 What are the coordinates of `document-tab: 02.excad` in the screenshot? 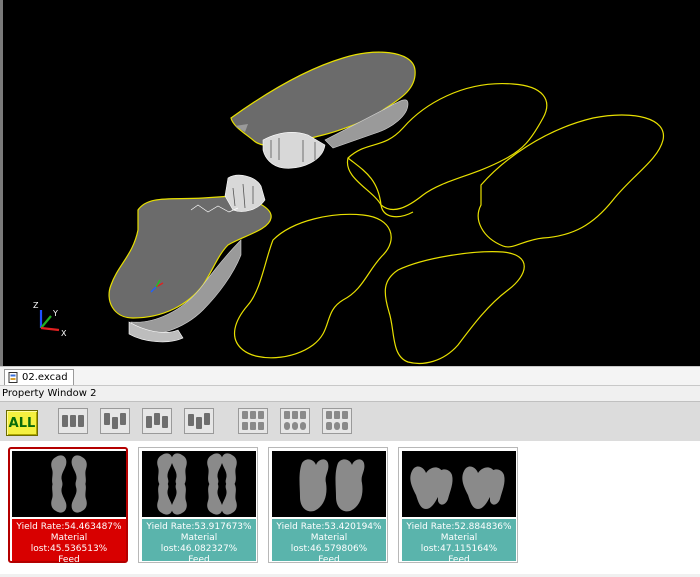 It's located at (39, 377).